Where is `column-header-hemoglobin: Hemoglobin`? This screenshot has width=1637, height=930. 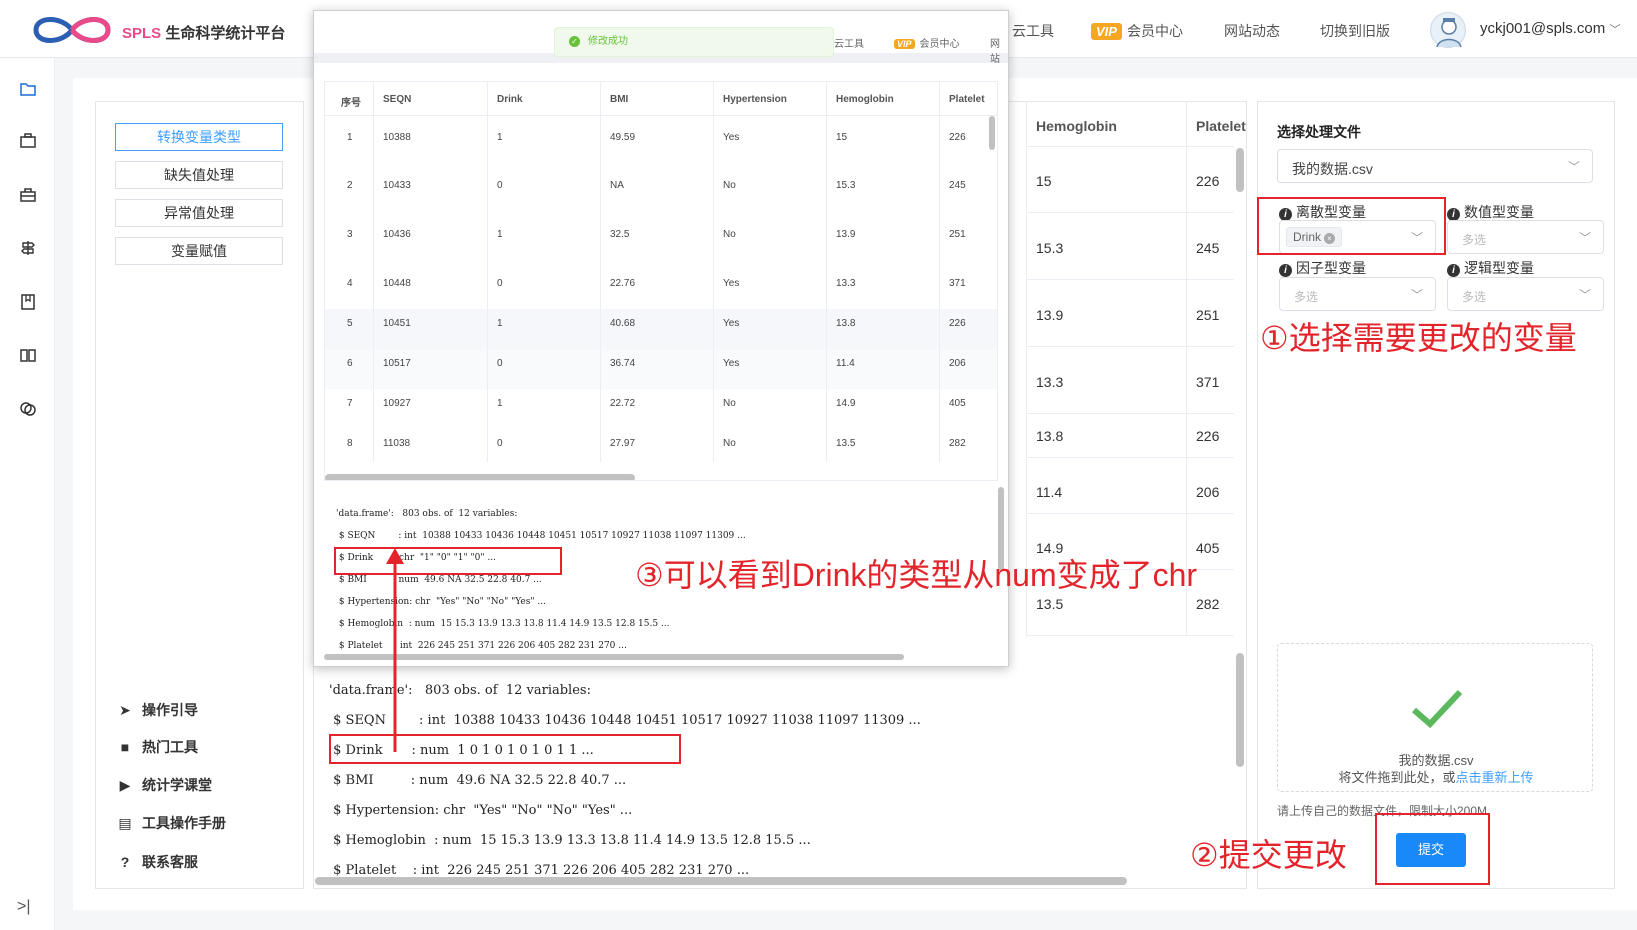 column-header-hemoglobin: Hemoglobin is located at coordinates (1076, 126).